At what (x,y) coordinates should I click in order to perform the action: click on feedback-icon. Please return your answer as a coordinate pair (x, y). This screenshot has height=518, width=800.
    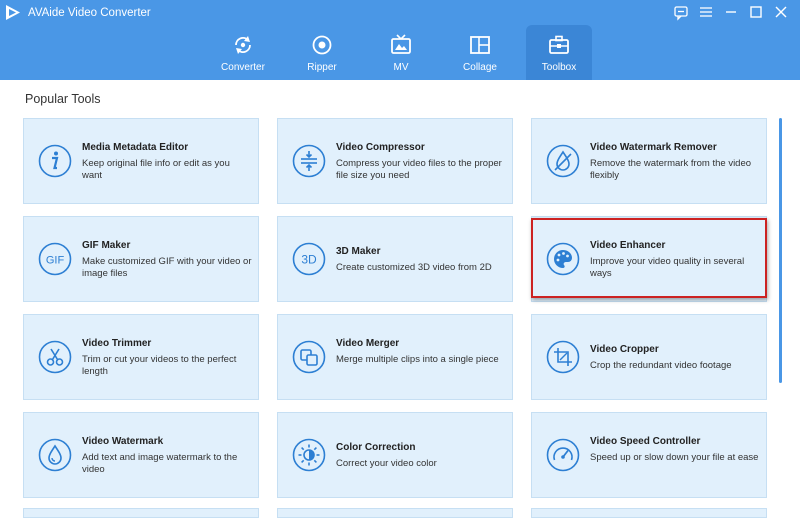
    Looking at the image, I should click on (681, 12).